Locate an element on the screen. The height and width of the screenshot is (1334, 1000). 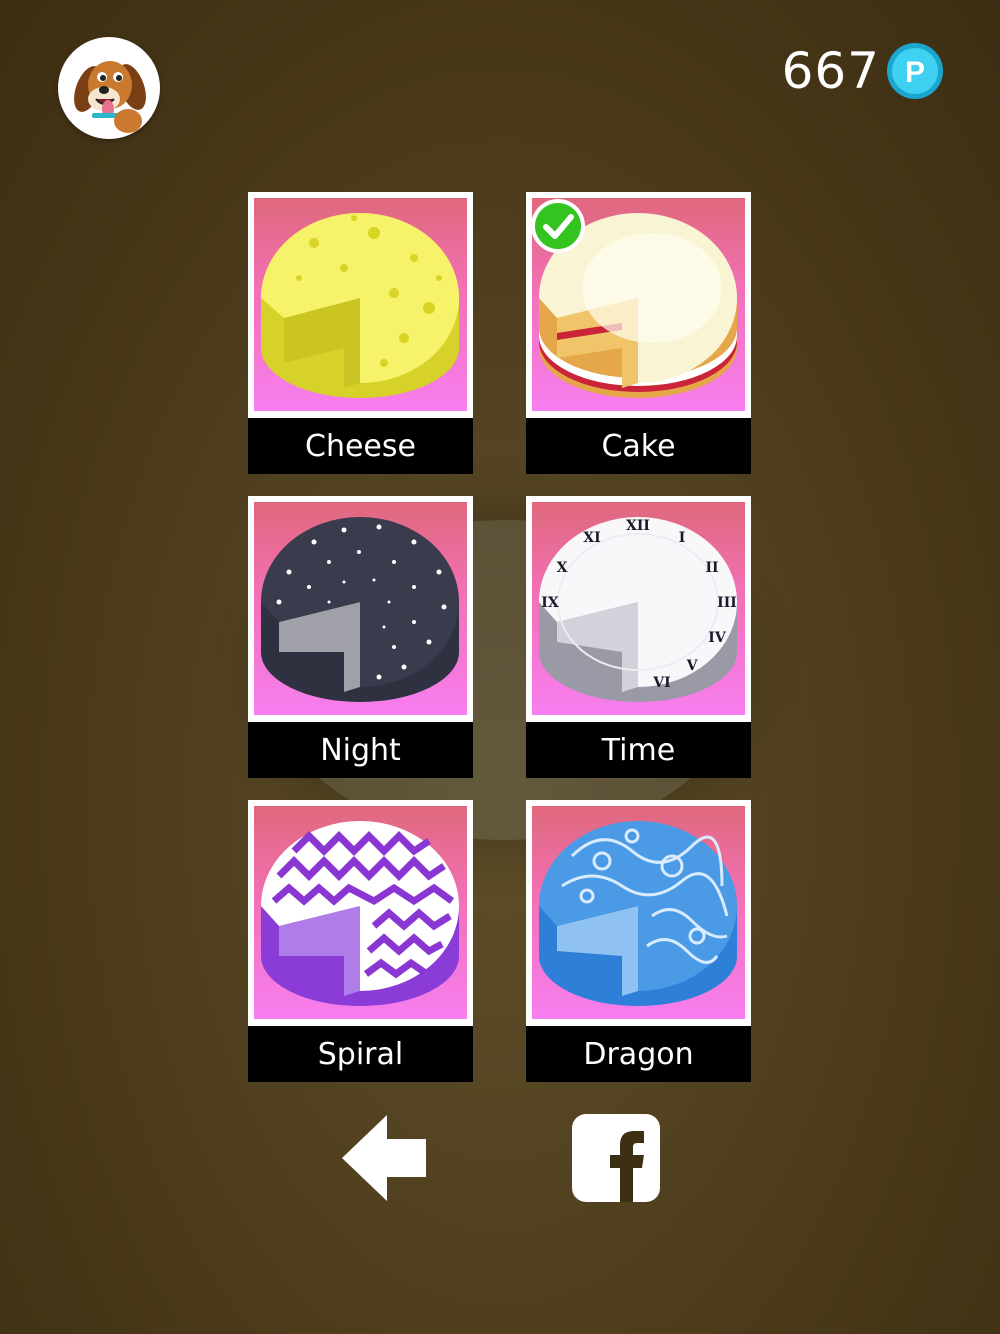
svg-text: IX is located at coordinates (550, 603).